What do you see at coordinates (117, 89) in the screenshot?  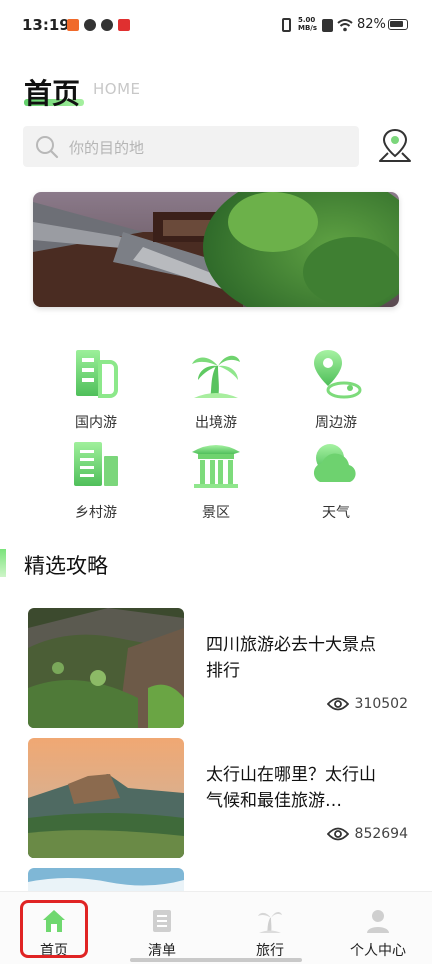 I see `page-subtitle: HOME` at bounding box center [117, 89].